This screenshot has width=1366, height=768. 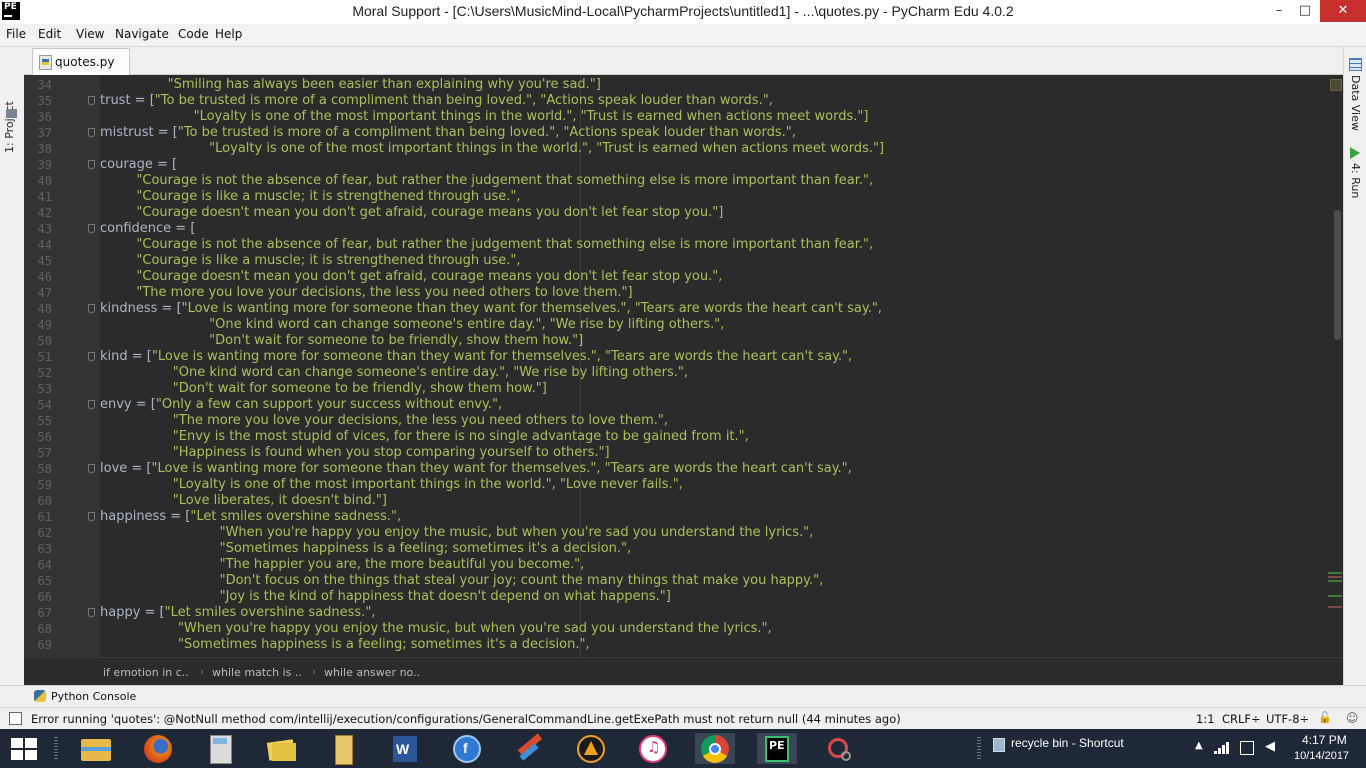 What do you see at coordinates (1270, 746) in the screenshot?
I see `volume-icon: ◀` at bounding box center [1270, 746].